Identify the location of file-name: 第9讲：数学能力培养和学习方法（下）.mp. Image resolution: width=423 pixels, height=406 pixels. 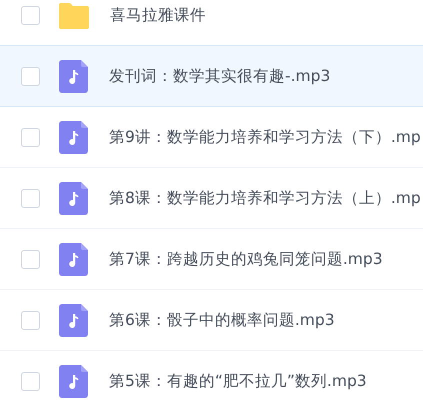
(265, 137).